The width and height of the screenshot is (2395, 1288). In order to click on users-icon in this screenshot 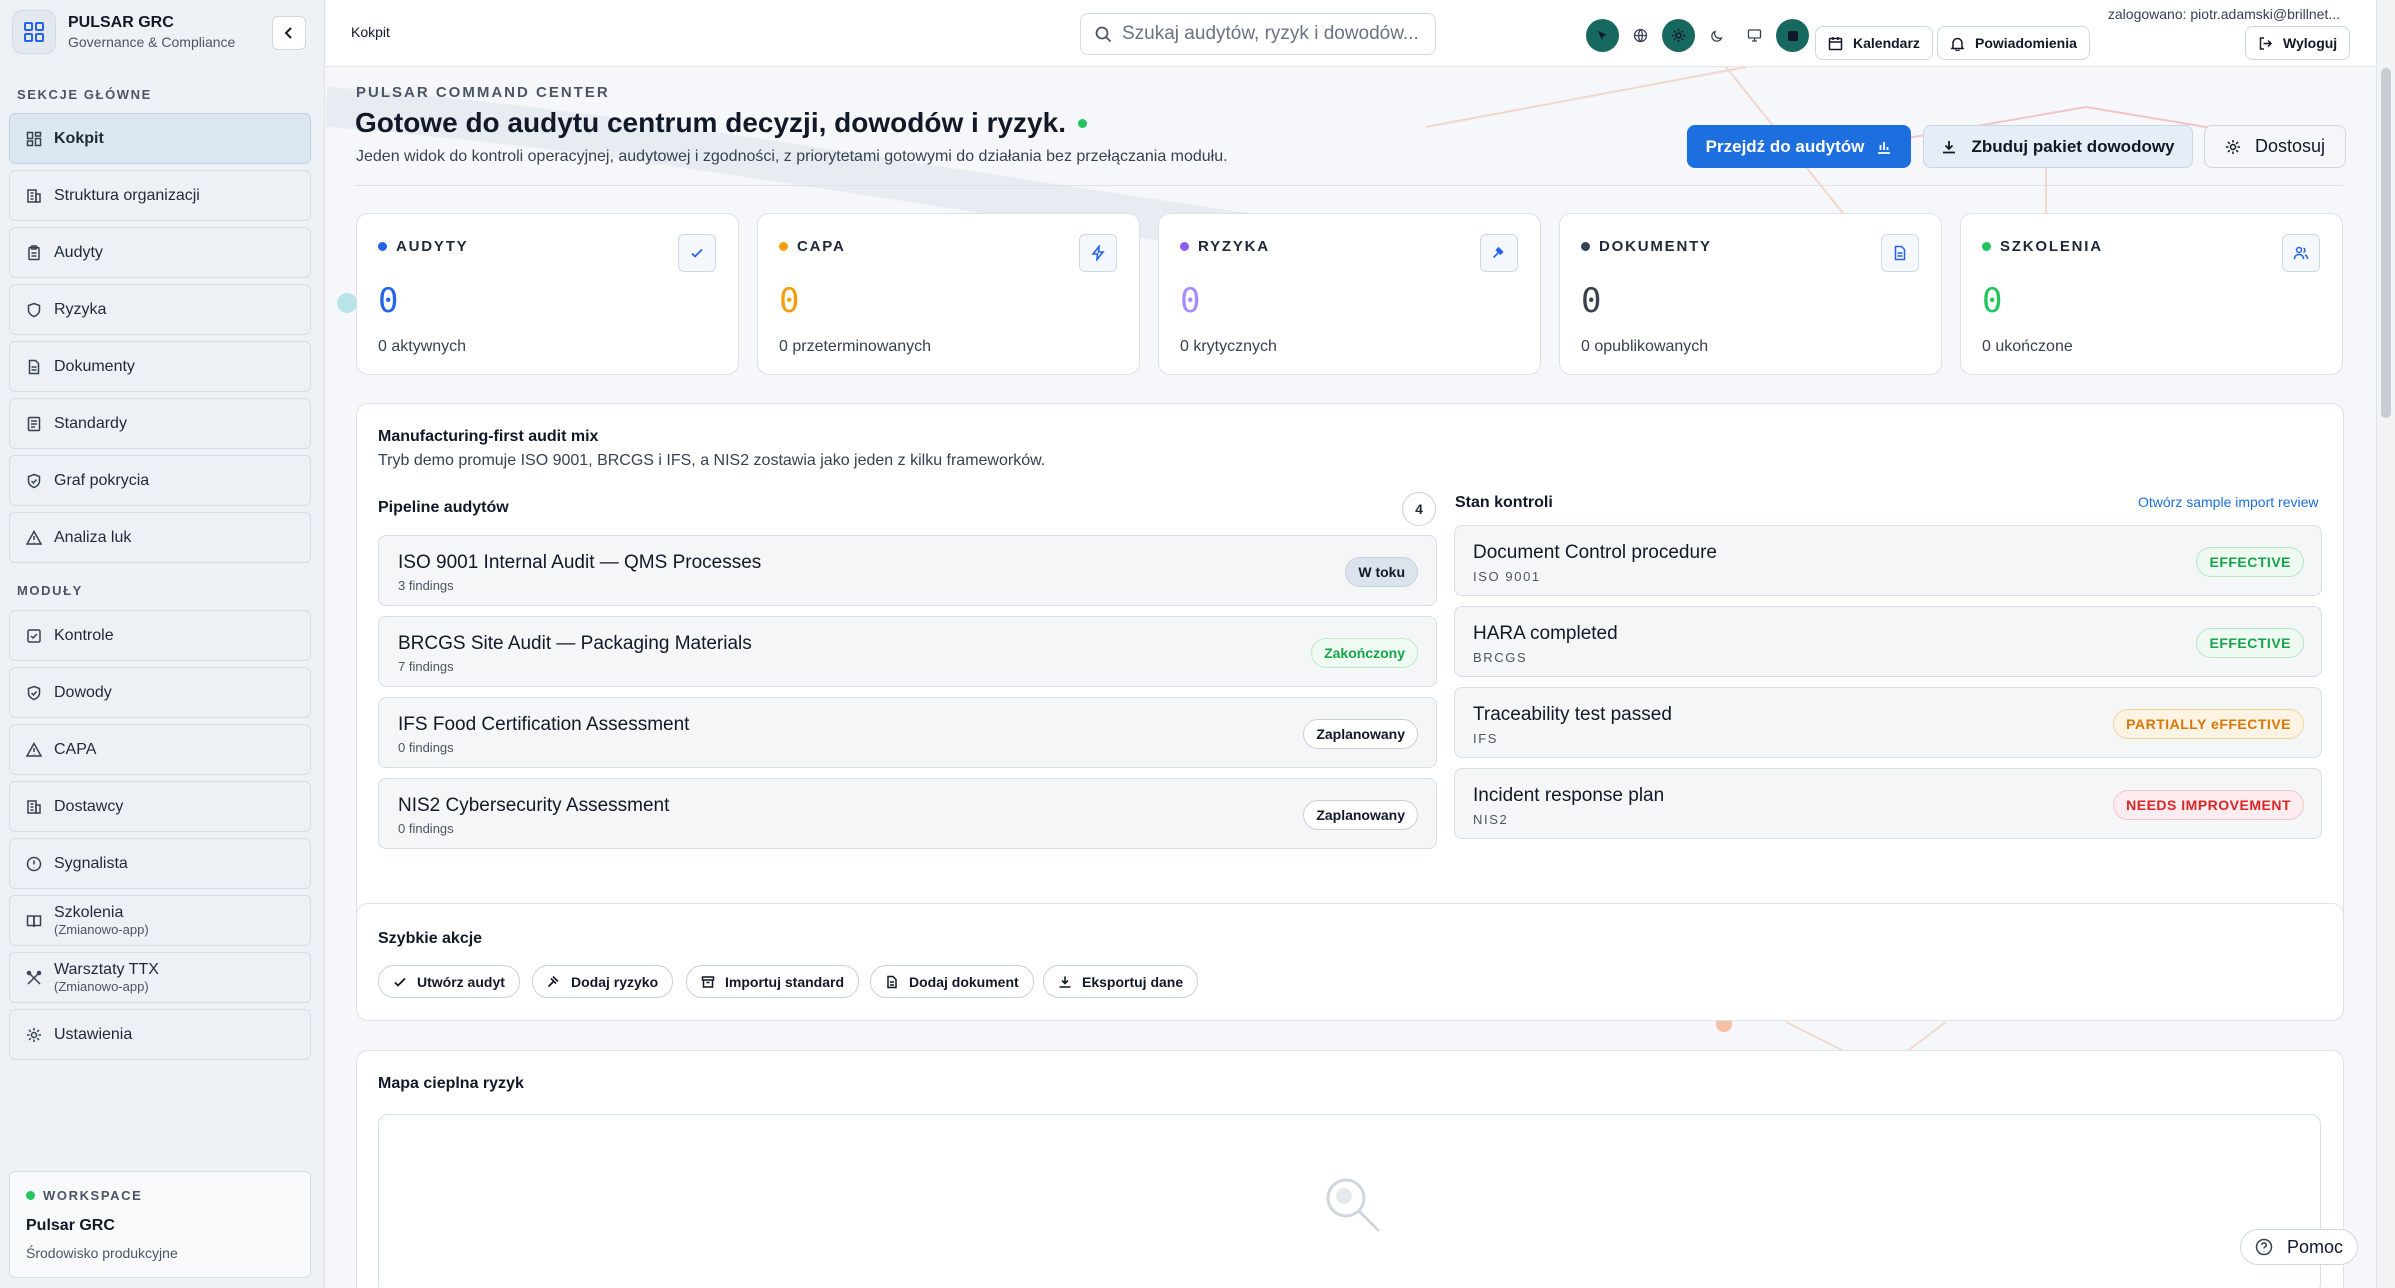, I will do `click(2301, 253)`.